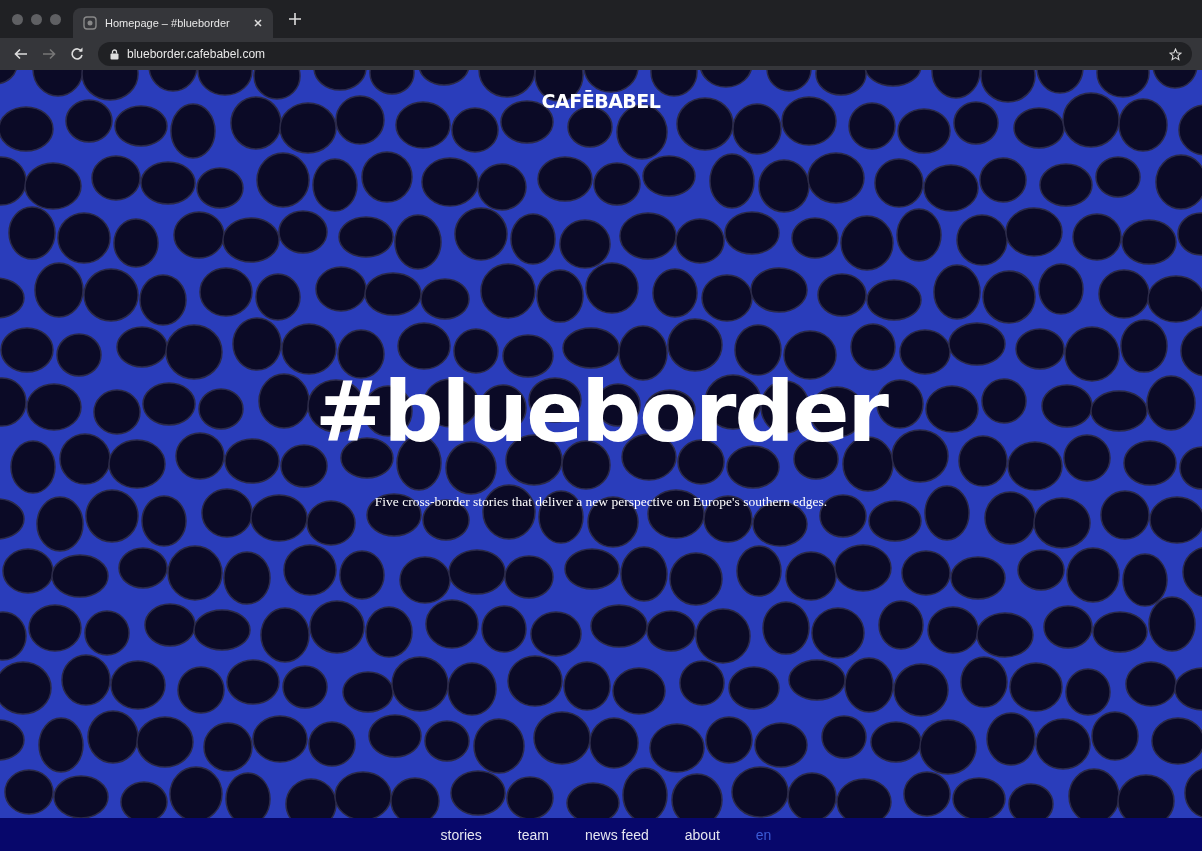 Image resolution: width=1202 pixels, height=851 pixels. Describe the element at coordinates (616, 834) in the screenshot. I see `nav-link: news feed` at that location.